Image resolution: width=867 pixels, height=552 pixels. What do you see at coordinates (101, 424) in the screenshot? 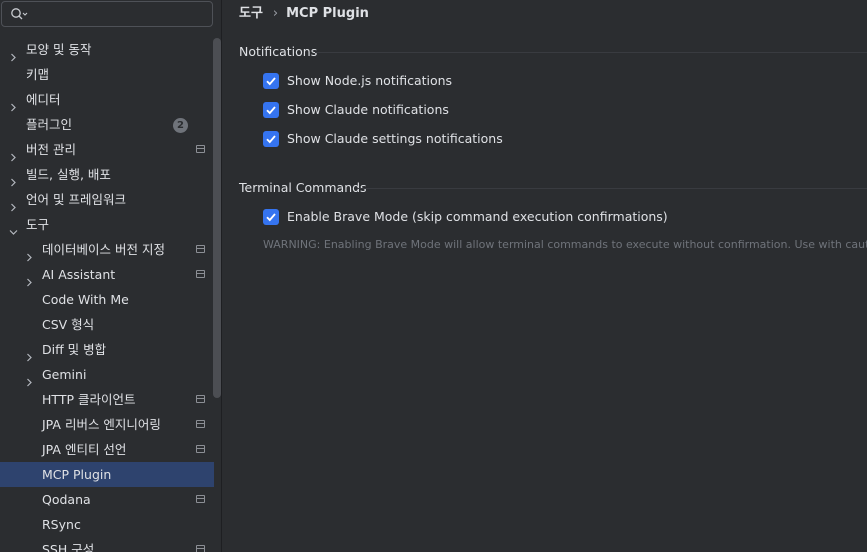
I see `sidebar-item-label: JPA 리버스 엔지니어링` at bounding box center [101, 424].